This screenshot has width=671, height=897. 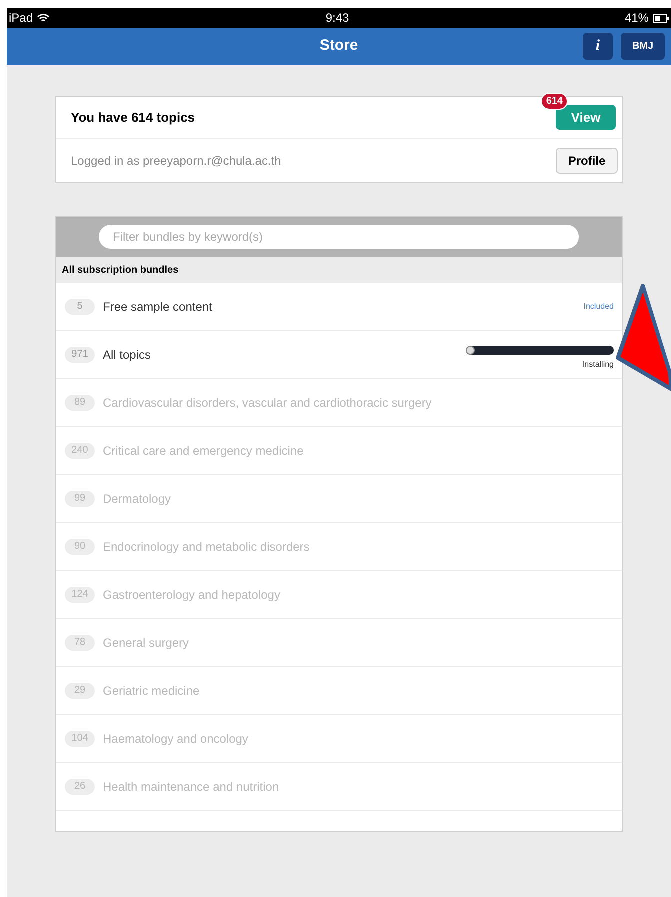 What do you see at coordinates (598, 46) in the screenshot?
I see `info-button: i` at bounding box center [598, 46].